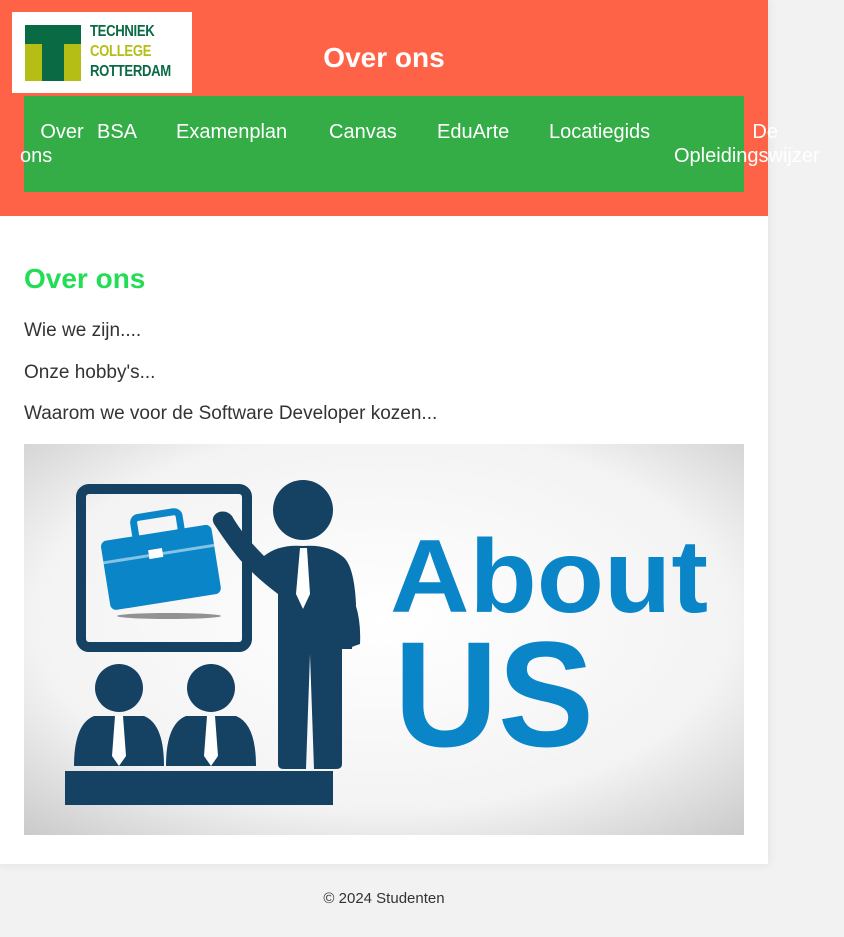 The height and width of the screenshot is (937, 844). What do you see at coordinates (747, 156) in the screenshot?
I see `nav-item-opleidingswijzer-line2: Opleidingswijzer` at bounding box center [747, 156].